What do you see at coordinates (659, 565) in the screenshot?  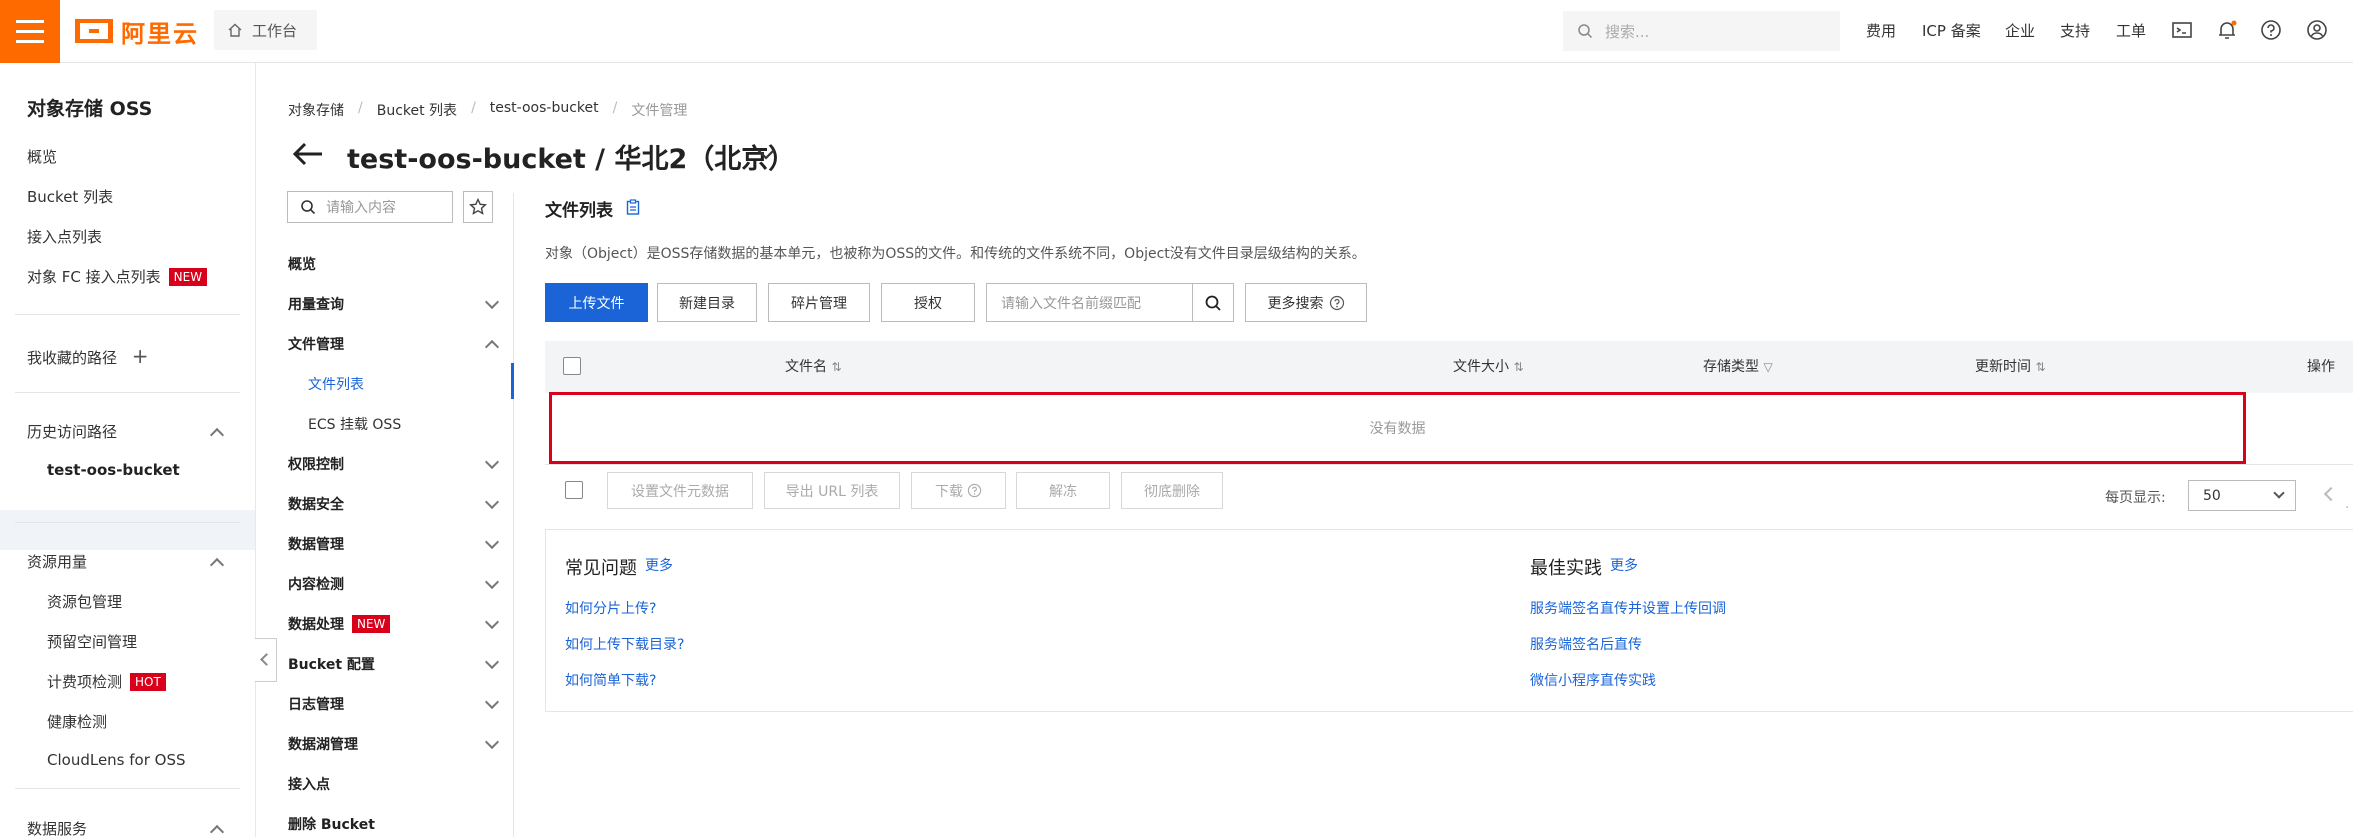 I see `faq-more-link: 更多` at bounding box center [659, 565].